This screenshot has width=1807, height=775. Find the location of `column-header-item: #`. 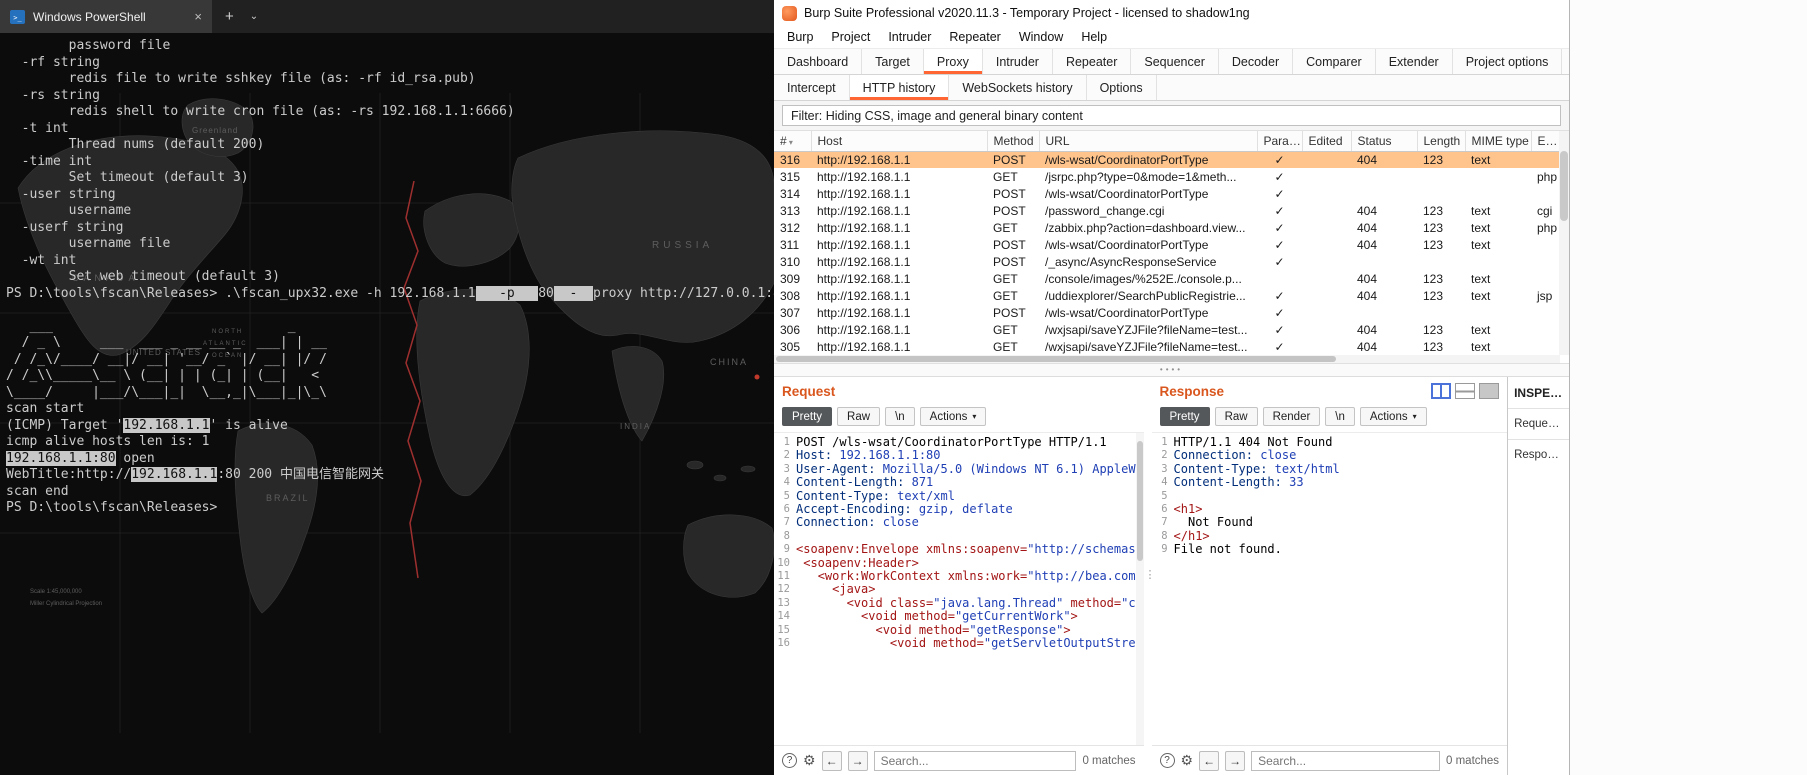

column-header-item: # is located at coordinates (793, 141).